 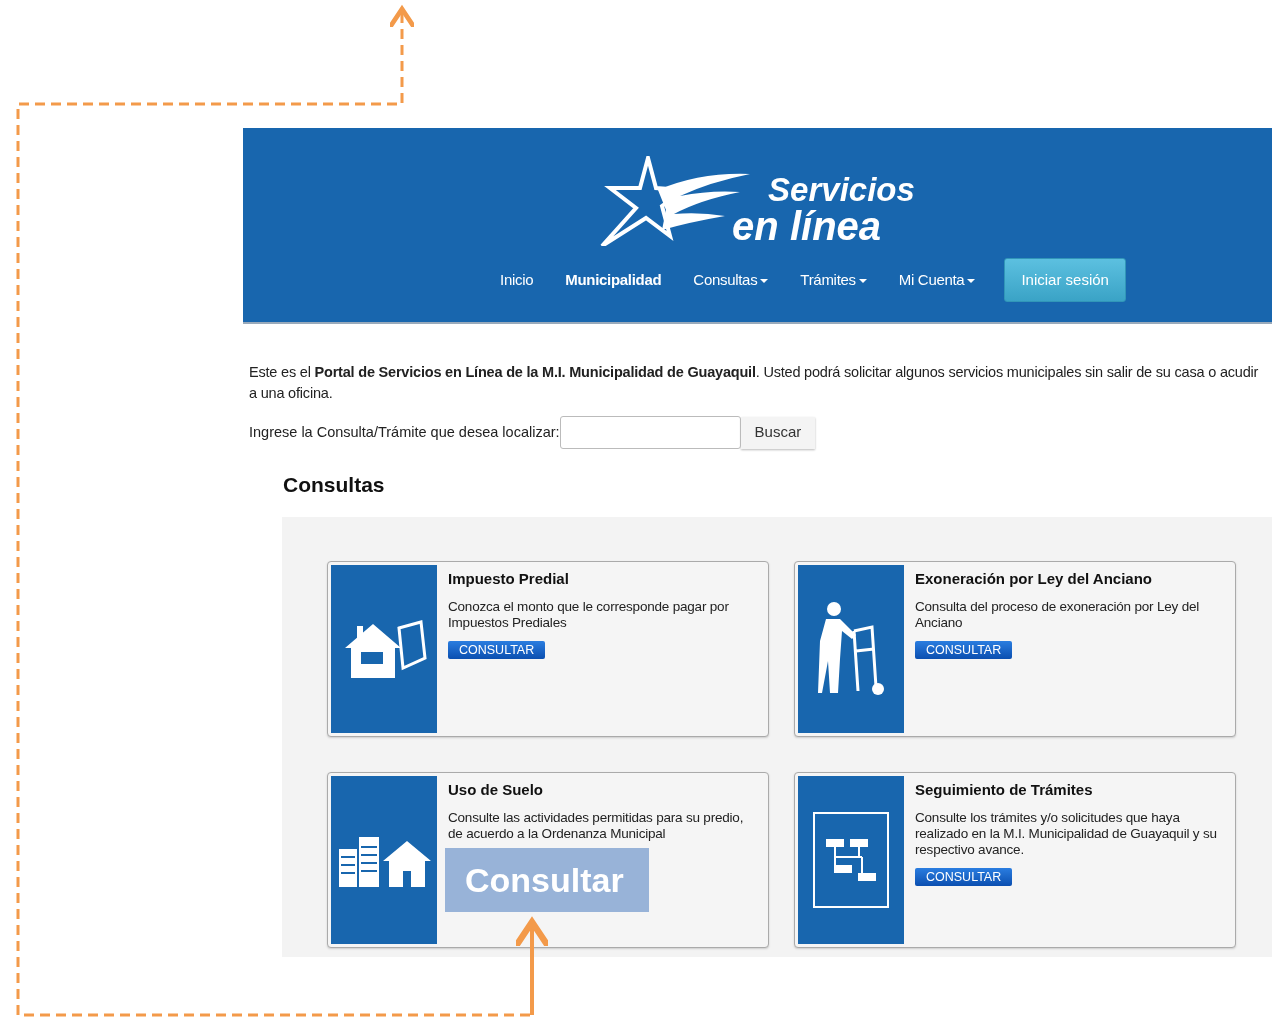 I want to click on nav-link: Consultas, so click(x=731, y=280).